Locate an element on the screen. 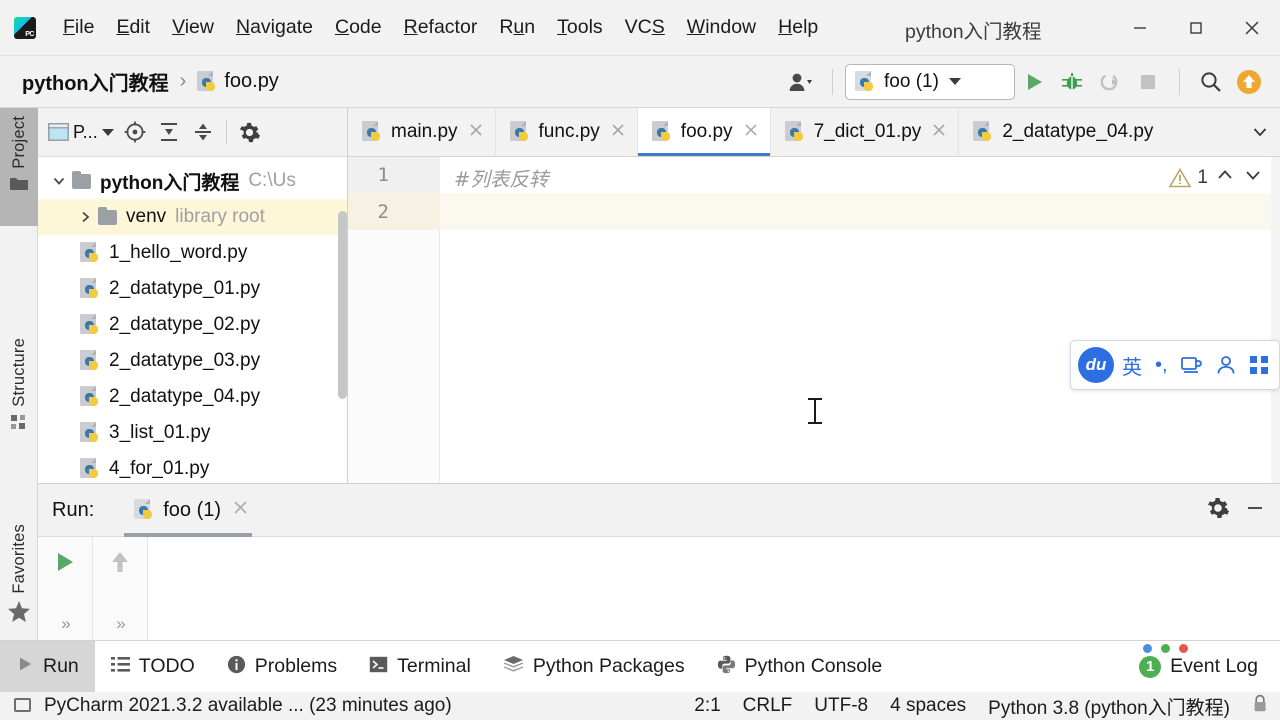 The image size is (1280, 720). sidebar-item-favorites: Favorites is located at coordinates (19, 581).